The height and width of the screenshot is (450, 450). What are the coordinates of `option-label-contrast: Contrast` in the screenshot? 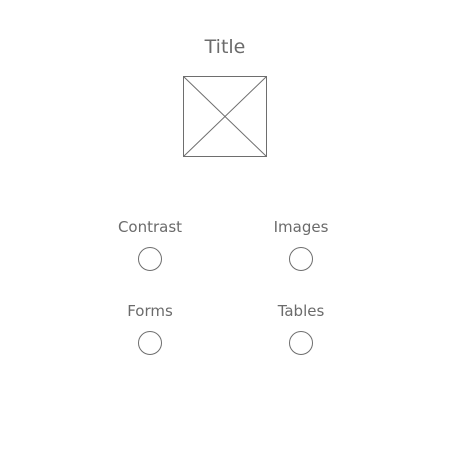 It's located at (150, 227).